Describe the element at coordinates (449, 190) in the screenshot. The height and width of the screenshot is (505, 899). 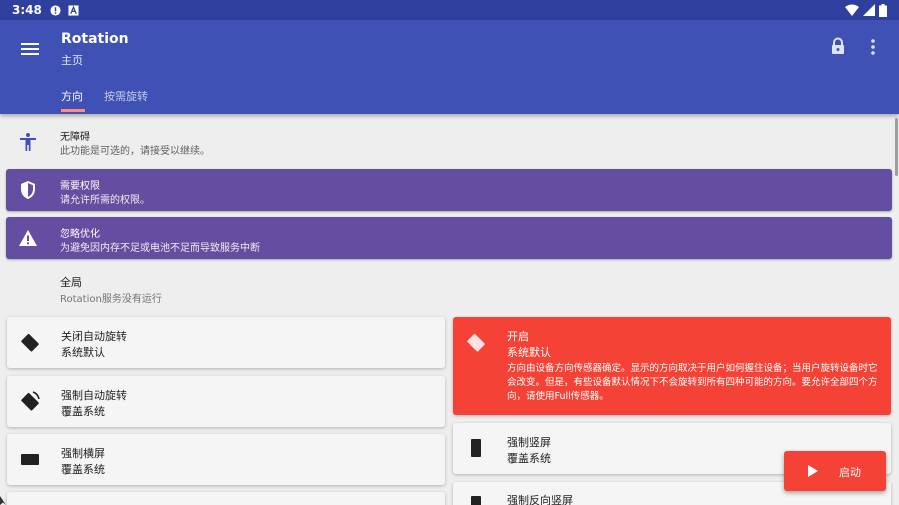
I see `permission-row: 需要权限 请允许所需的权限。` at that location.